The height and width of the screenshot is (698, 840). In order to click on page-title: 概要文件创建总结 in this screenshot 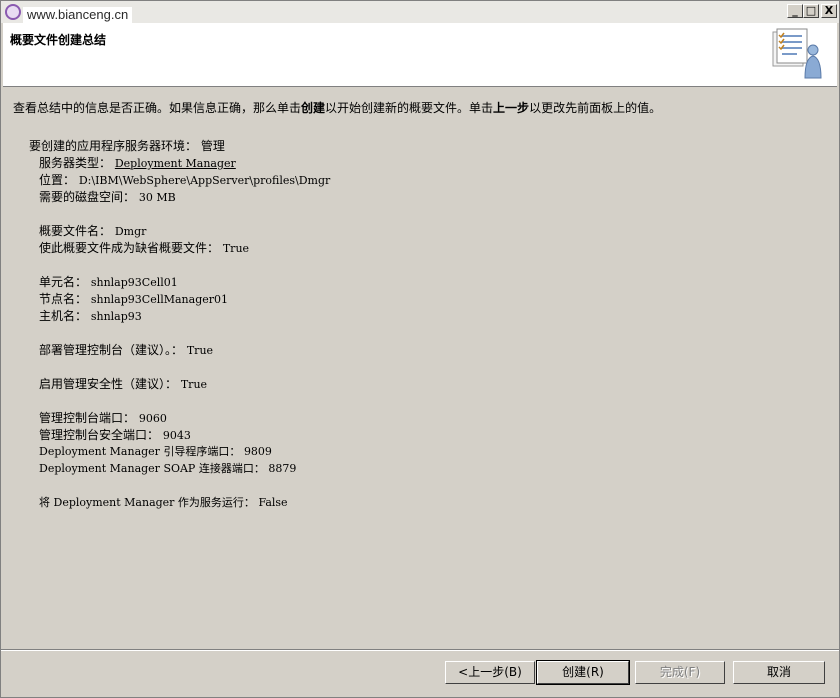, I will do `click(58, 40)`.